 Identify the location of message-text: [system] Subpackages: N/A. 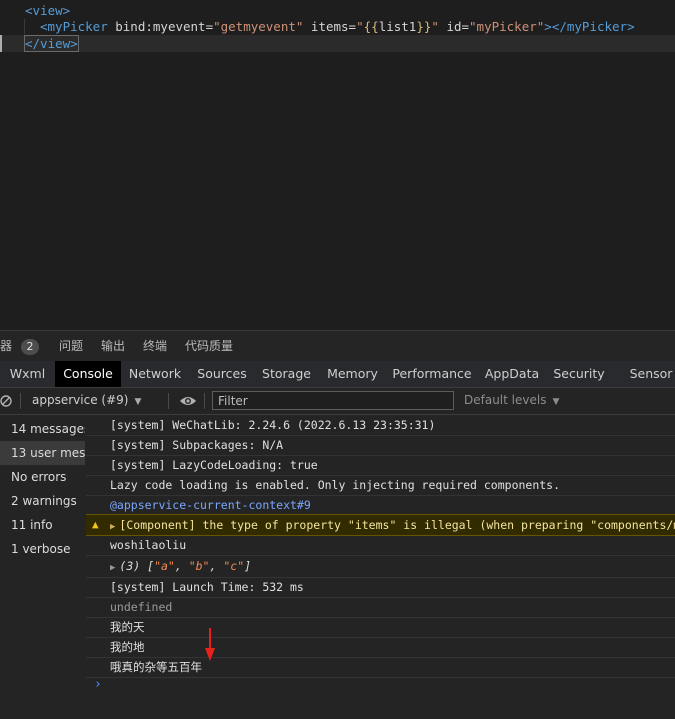
(197, 445).